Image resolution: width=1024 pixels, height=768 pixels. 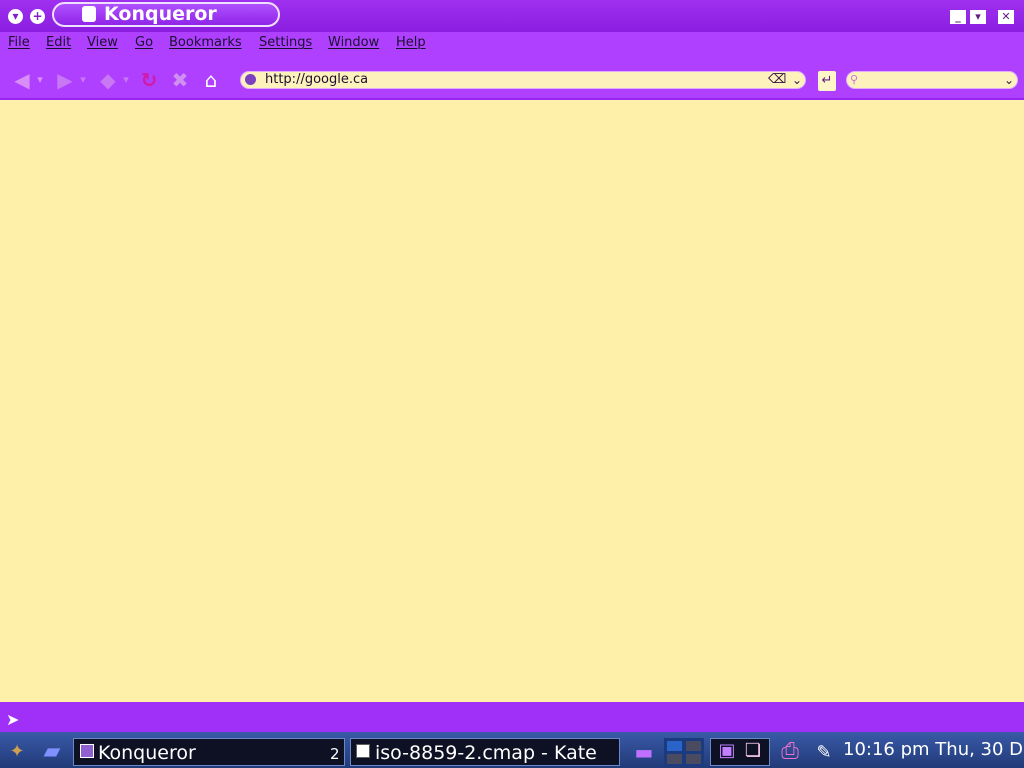 I want to click on clipboard-icon: ❏, so click(x=753, y=751).